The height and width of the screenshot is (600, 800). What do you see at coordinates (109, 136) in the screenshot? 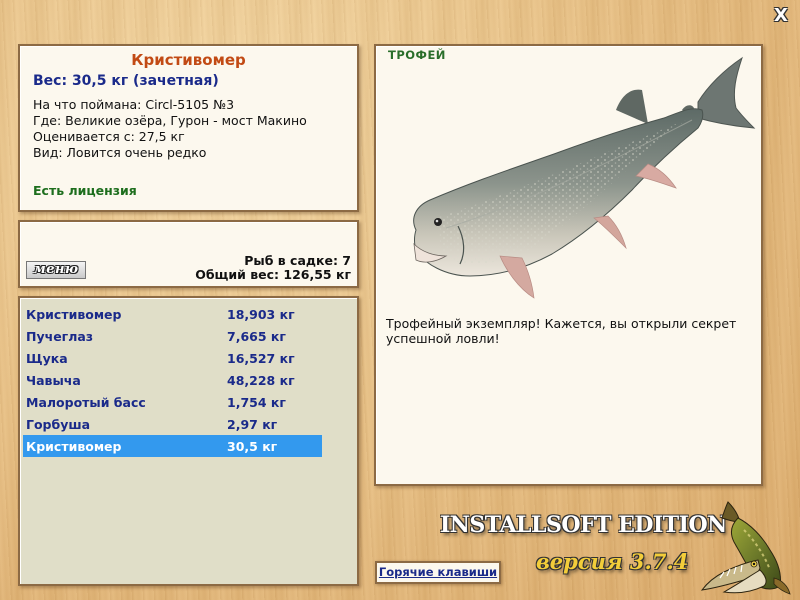
I see `valued-from: Оценивается с: 27,5 кг` at bounding box center [109, 136].